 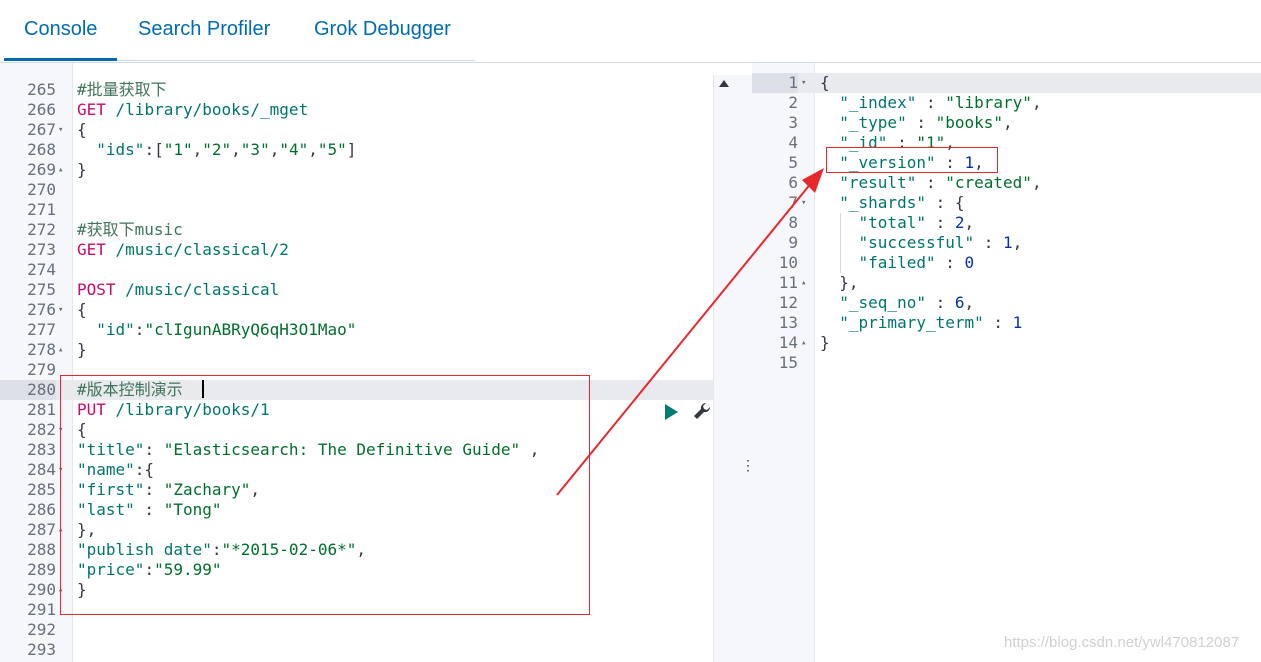 What do you see at coordinates (41, 569) in the screenshot?
I see `line-number: 289` at bounding box center [41, 569].